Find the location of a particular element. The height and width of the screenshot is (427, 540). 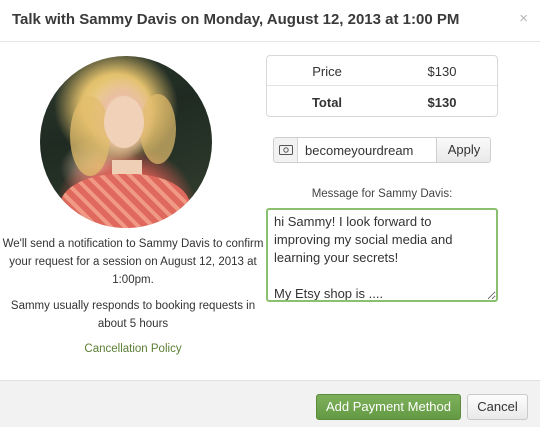

price-table: Price $130 Total $130 is located at coordinates (382, 86).